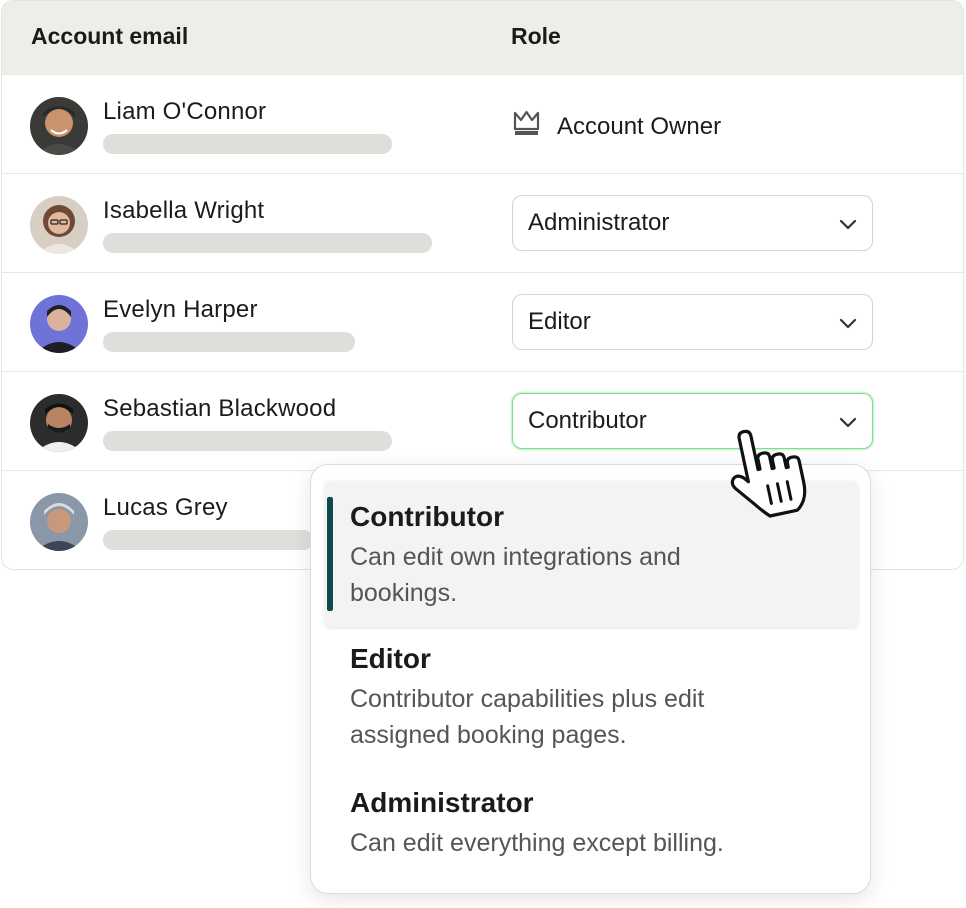 This screenshot has height=908, width=966. Describe the element at coordinates (184, 210) in the screenshot. I see `member-name: Isabella Wright` at that location.